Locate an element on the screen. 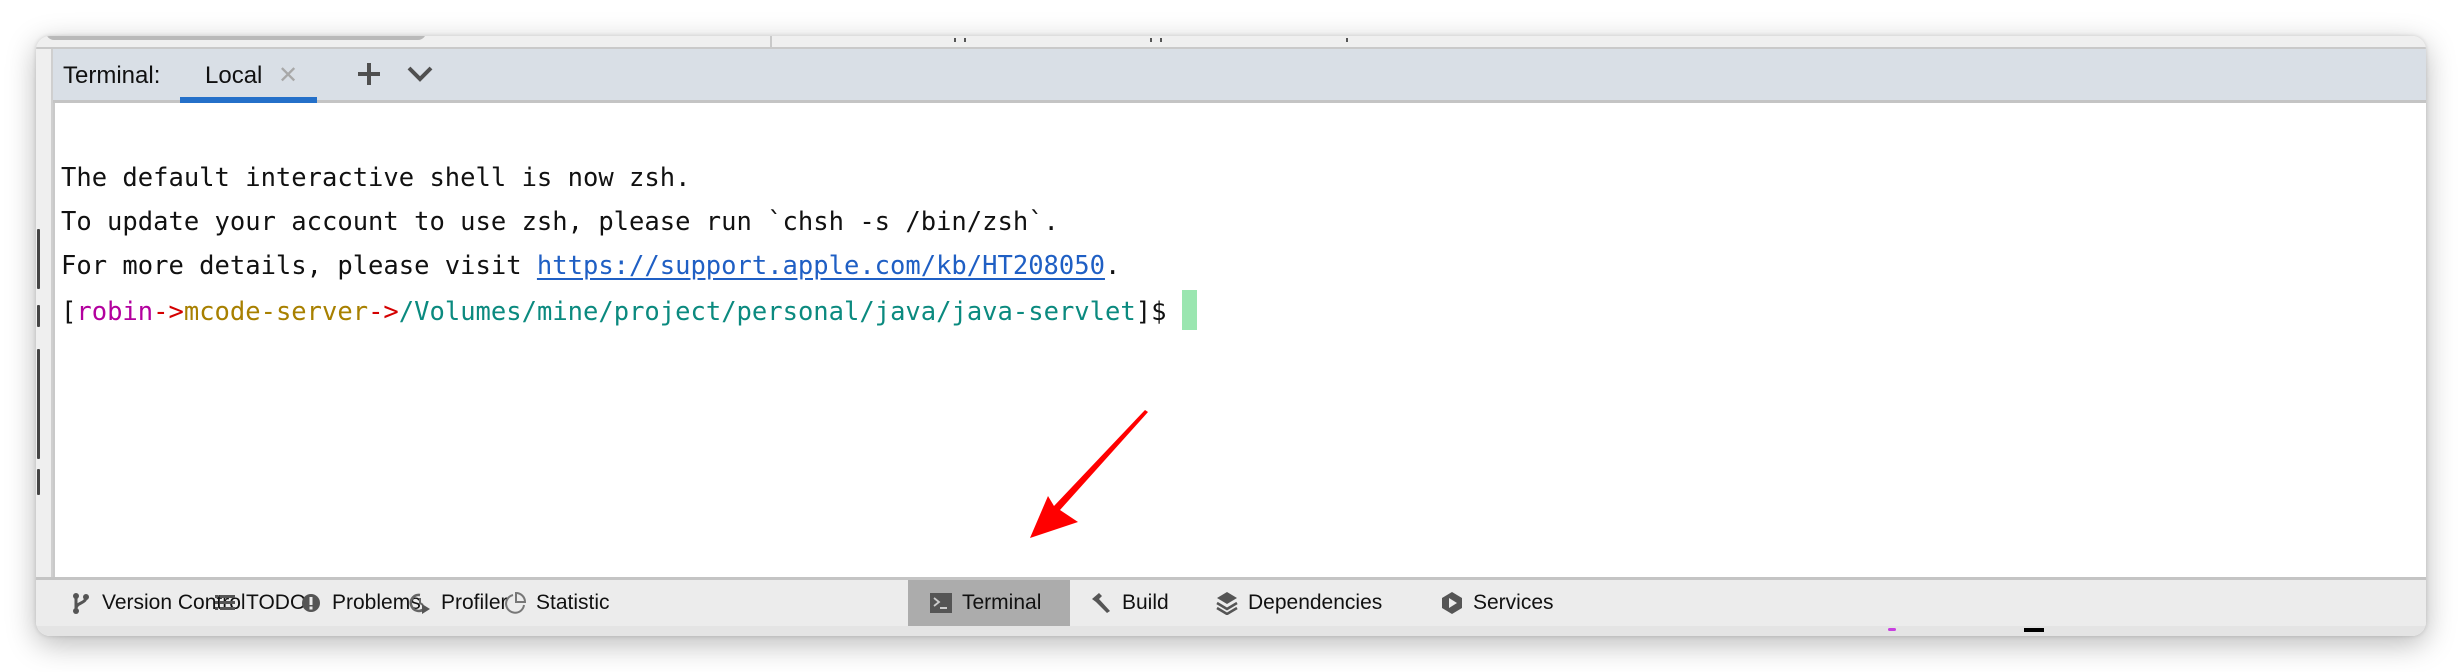 The image size is (2462, 672). prompt-host: mcode-server is located at coordinates (276, 312).